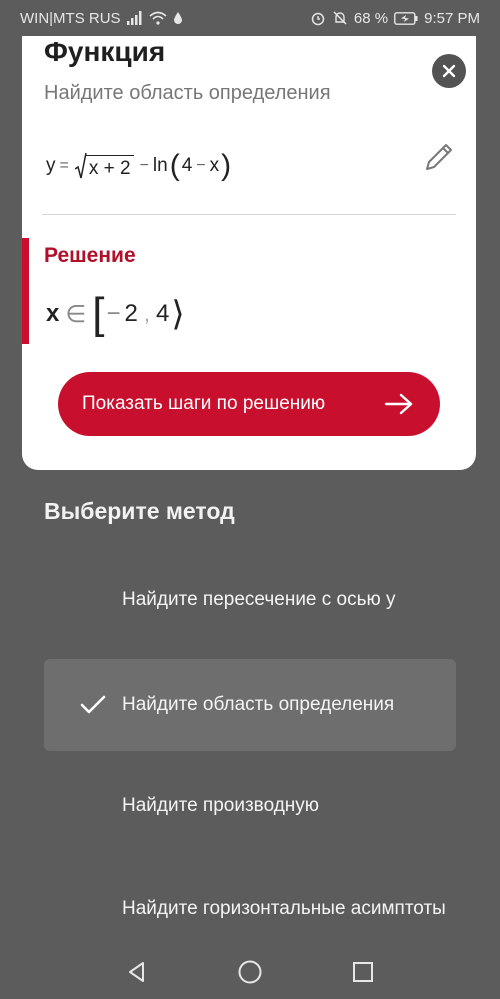 The image size is (500, 999). What do you see at coordinates (214, 165) in the screenshot?
I see `ln-arg-b: x` at bounding box center [214, 165].